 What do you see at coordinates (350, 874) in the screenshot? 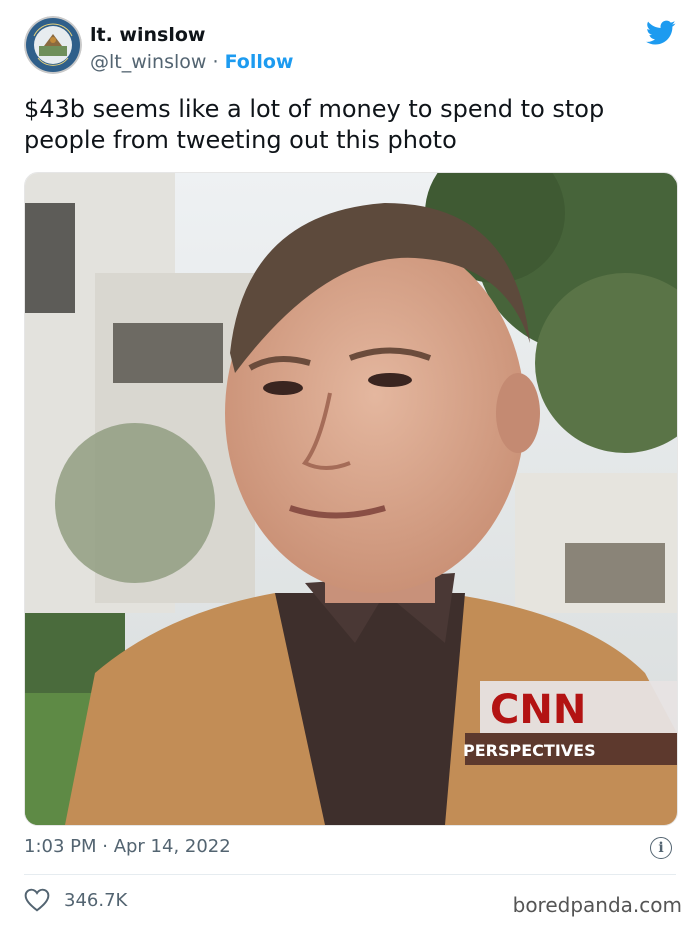
I see `divider` at bounding box center [350, 874].